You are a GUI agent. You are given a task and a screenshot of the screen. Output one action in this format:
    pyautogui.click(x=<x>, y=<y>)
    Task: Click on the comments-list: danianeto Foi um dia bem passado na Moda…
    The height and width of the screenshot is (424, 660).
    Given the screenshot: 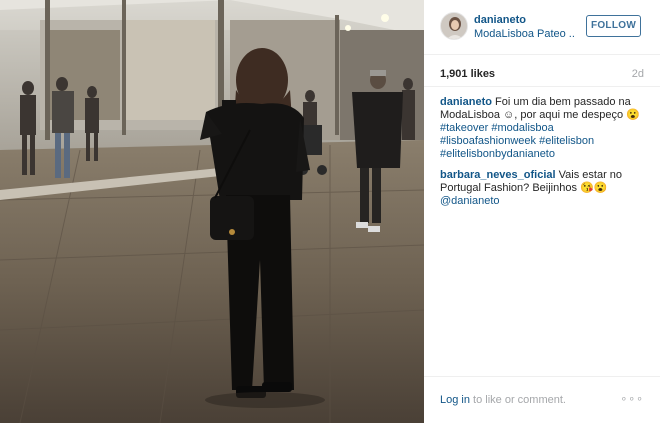 What is the action you would take?
    pyautogui.click(x=543, y=156)
    